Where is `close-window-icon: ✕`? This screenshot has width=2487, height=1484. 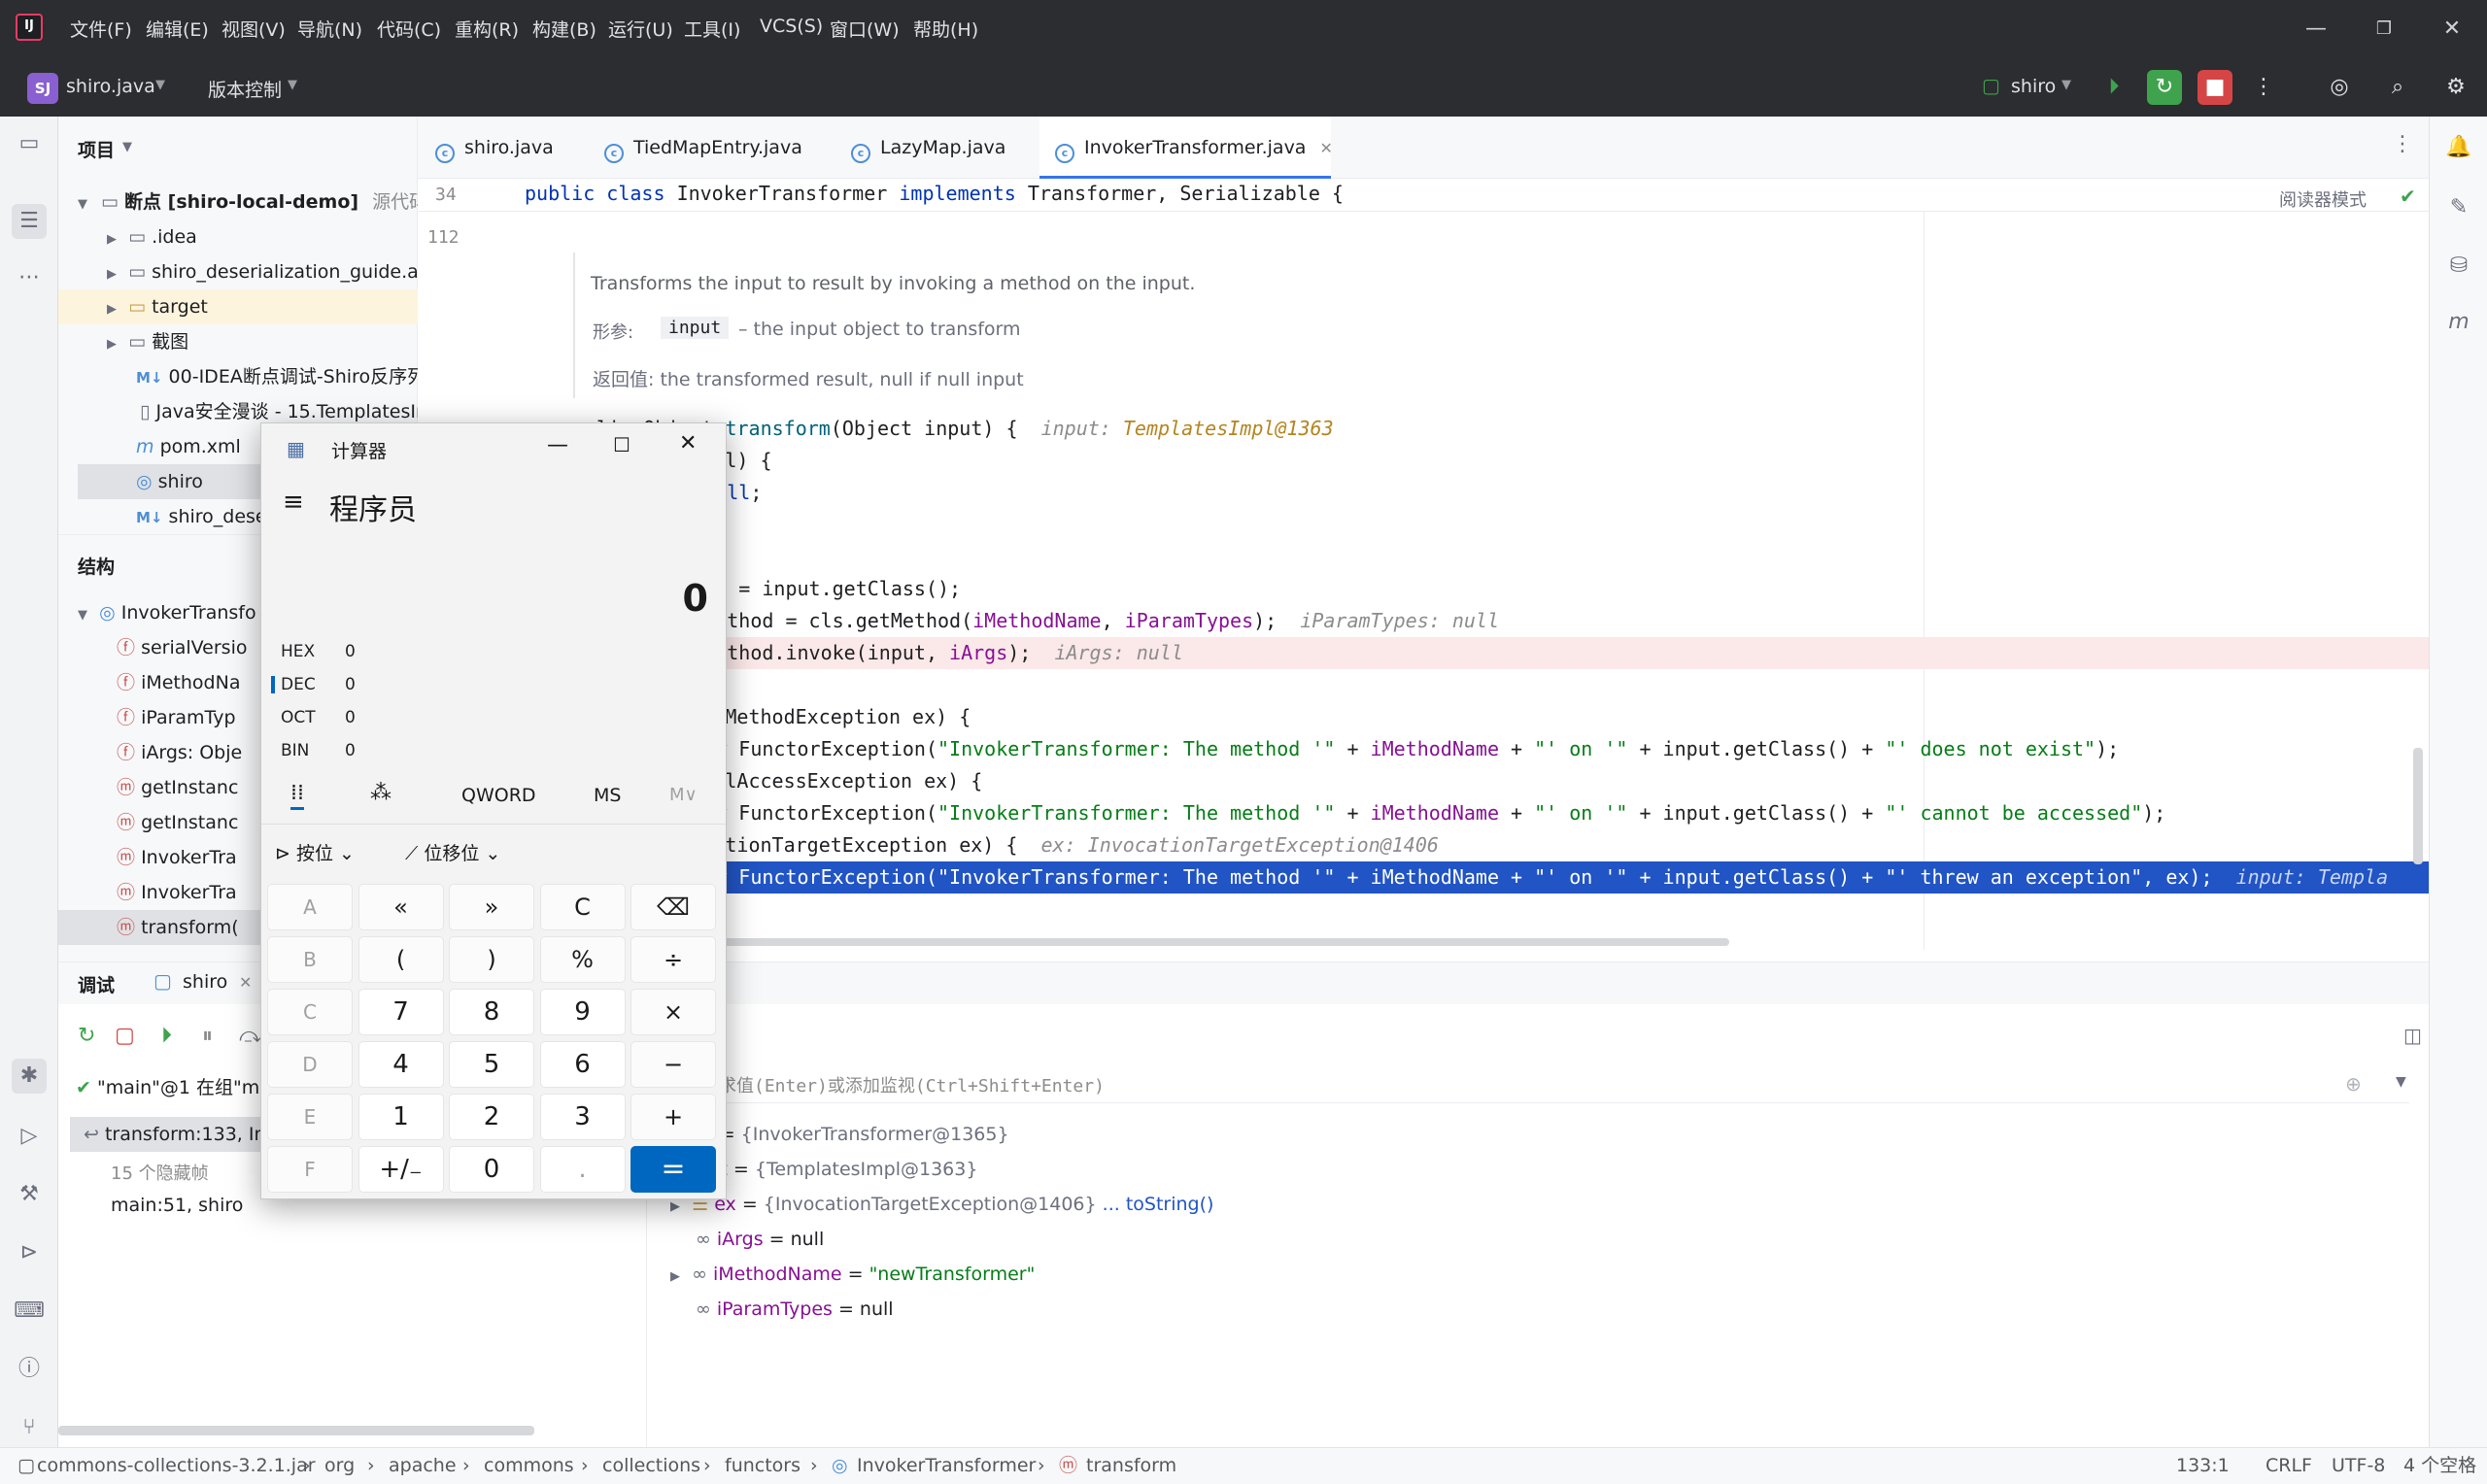 close-window-icon: ✕ is located at coordinates (2452, 29).